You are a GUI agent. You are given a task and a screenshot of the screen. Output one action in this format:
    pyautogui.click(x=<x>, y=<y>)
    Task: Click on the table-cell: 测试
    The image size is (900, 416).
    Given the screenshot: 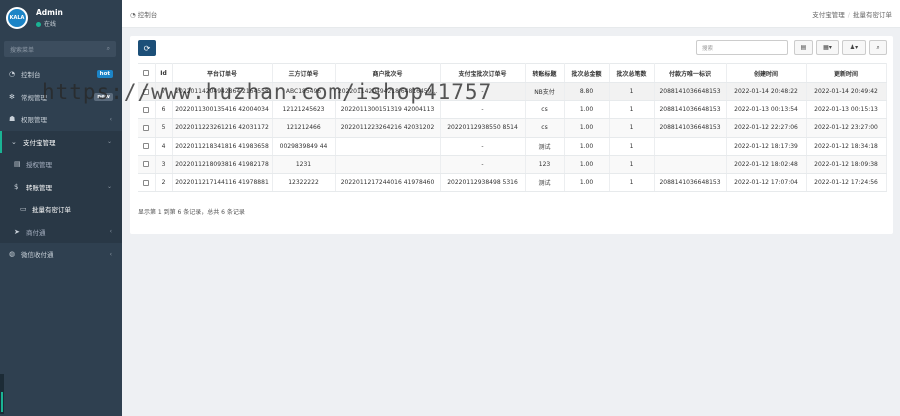 What is the action you would take?
    pyautogui.click(x=545, y=146)
    